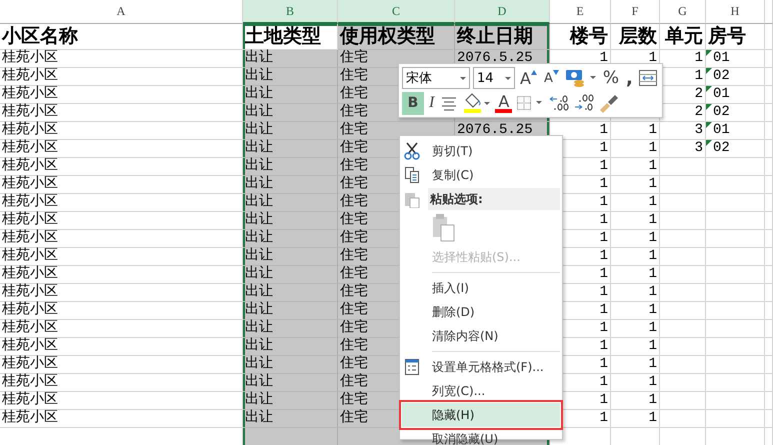 Image resolution: width=773 pixels, height=445 pixels. Describe the element at coordinates (533, 72) in the screenshot. I see `up-triangle-icon` at that location.